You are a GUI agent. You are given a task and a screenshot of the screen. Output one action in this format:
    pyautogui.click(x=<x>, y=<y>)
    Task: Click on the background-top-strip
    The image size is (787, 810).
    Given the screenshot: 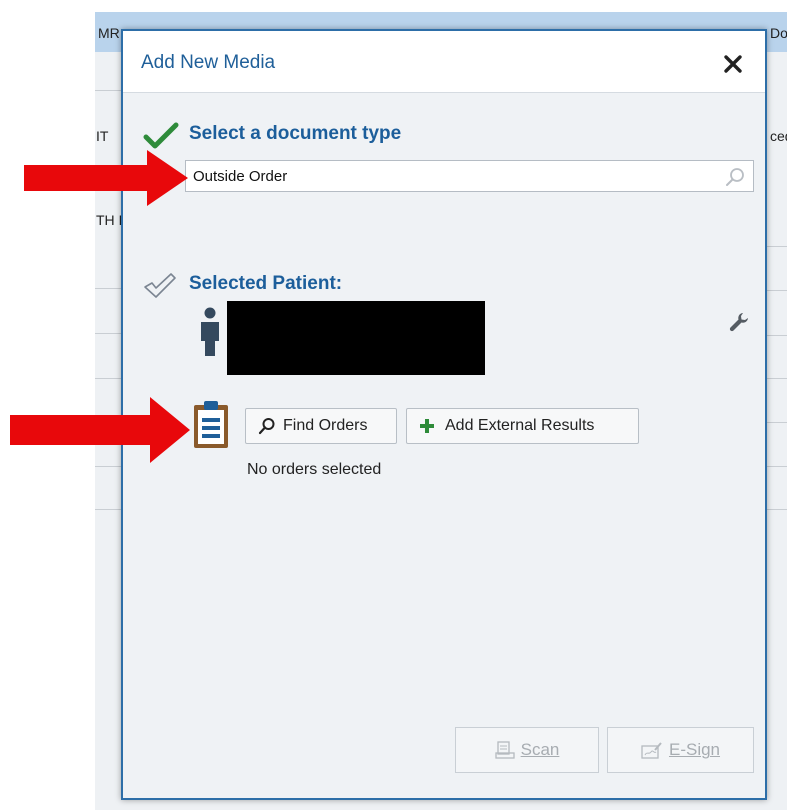 What is the action you would take?
    pyautogui.click(x=441, y=6)
    